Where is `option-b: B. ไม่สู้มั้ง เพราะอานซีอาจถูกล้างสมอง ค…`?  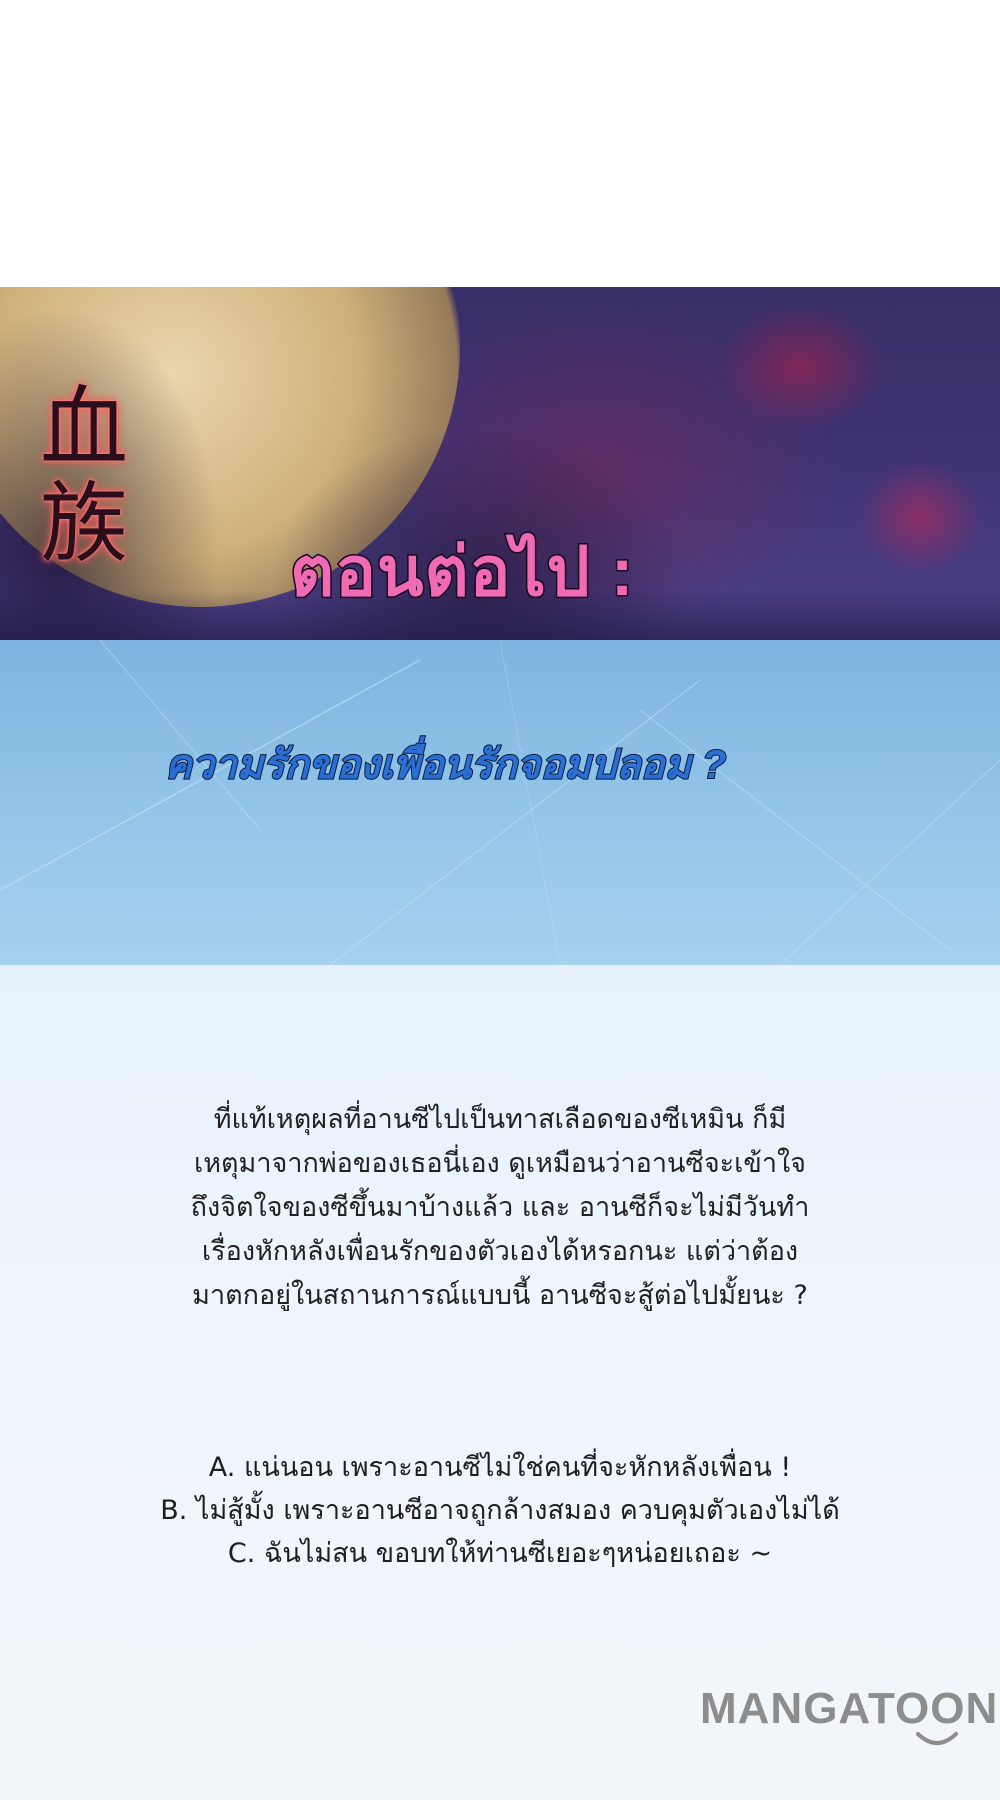 option-b: B. ไม่สู้มั้ง เพราะอานซีอาจถูกล้างสมอง ค… is located at coordinates (500, 1510).